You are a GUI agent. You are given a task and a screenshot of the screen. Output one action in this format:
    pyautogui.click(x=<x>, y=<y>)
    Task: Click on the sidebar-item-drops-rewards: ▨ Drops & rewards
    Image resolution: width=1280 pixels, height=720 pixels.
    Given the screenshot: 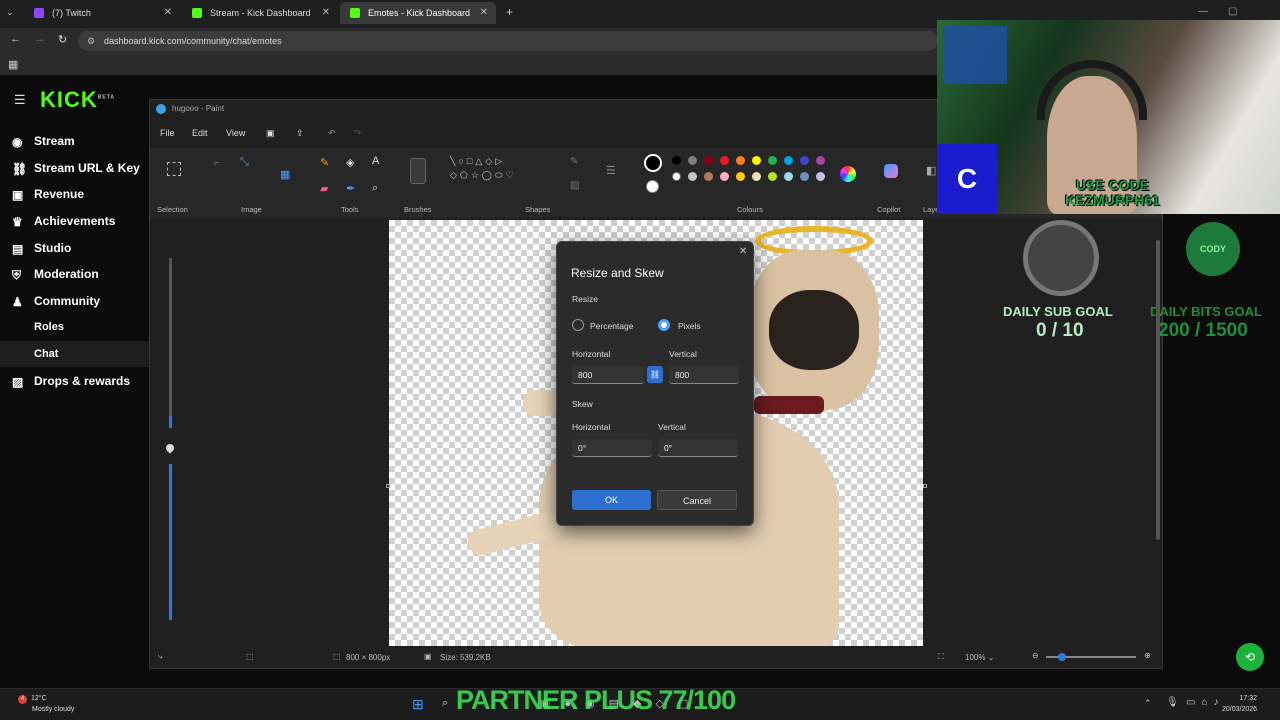 What is the action you would take?
    pyautogui.click(x=71, y=381)
    